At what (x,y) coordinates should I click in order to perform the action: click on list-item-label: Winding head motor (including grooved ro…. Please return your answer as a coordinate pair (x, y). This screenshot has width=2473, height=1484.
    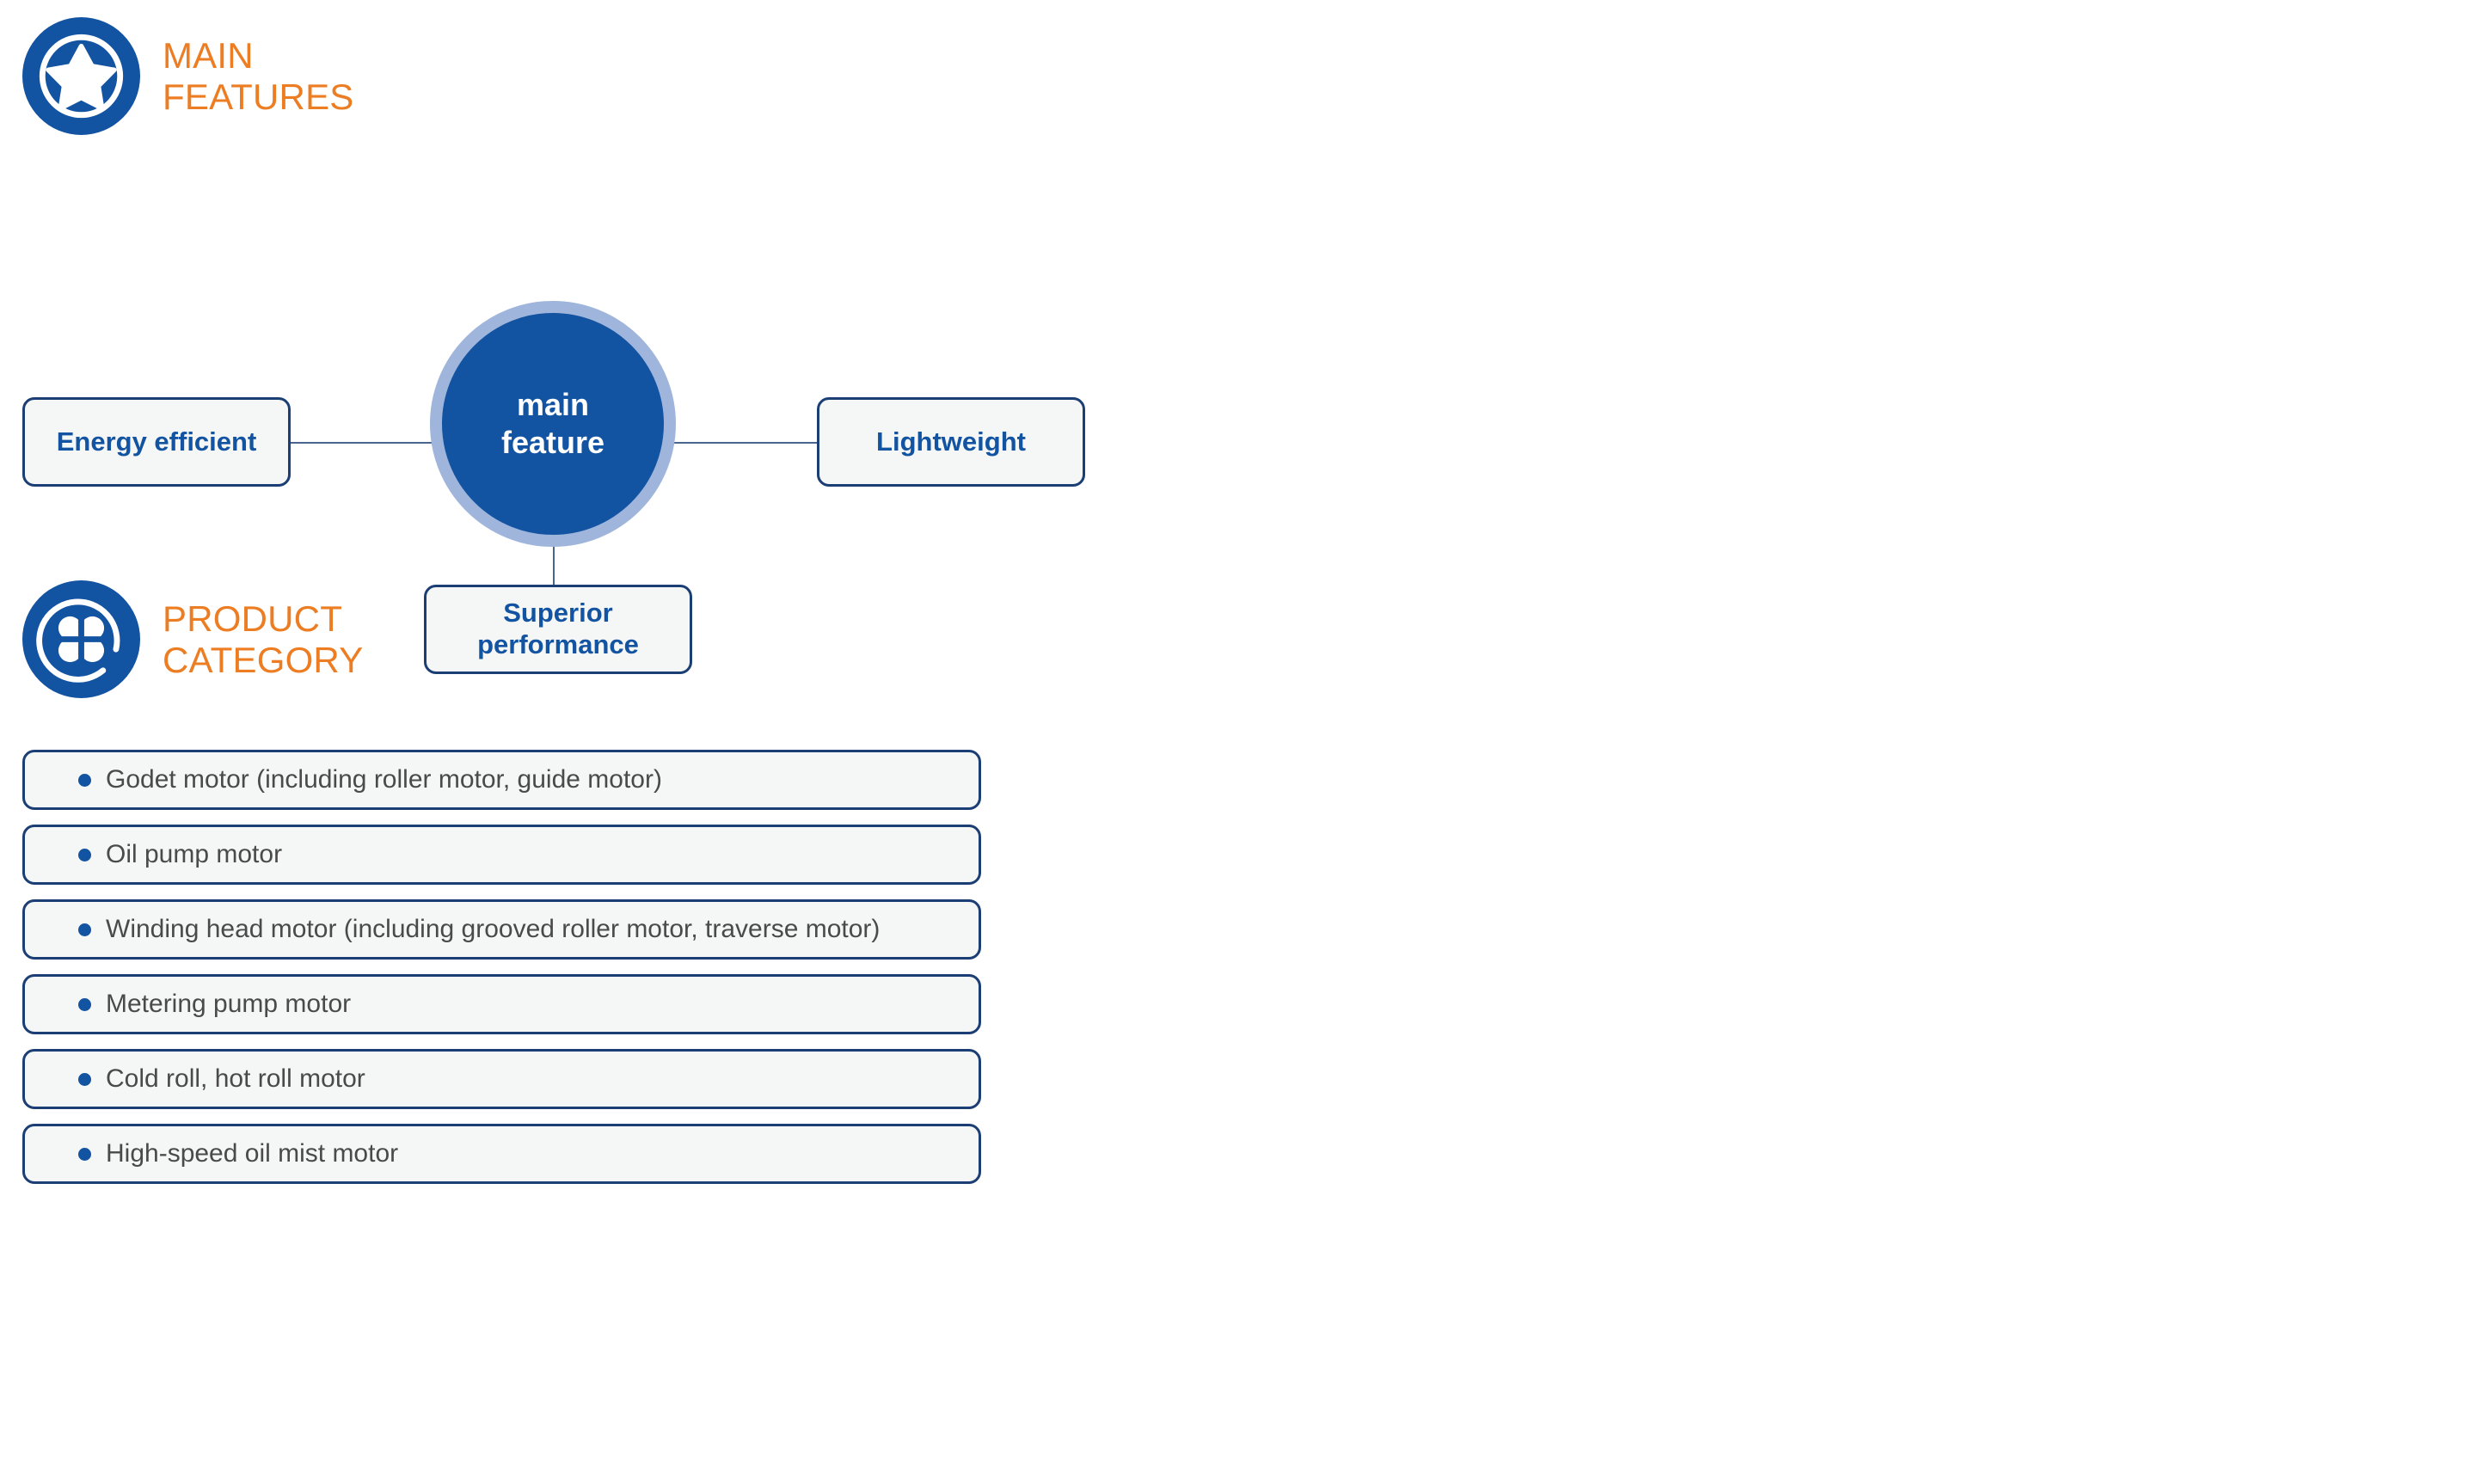
    Looking at the image, I should click on (493, 929).